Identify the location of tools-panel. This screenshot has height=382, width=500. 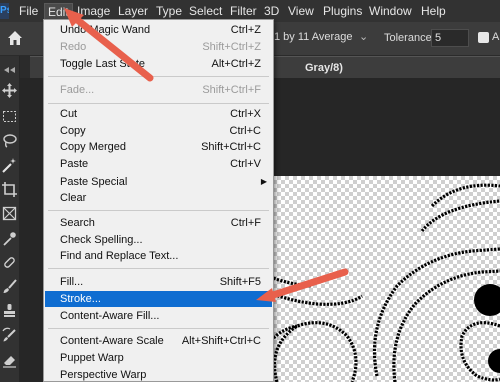
(10, 219).